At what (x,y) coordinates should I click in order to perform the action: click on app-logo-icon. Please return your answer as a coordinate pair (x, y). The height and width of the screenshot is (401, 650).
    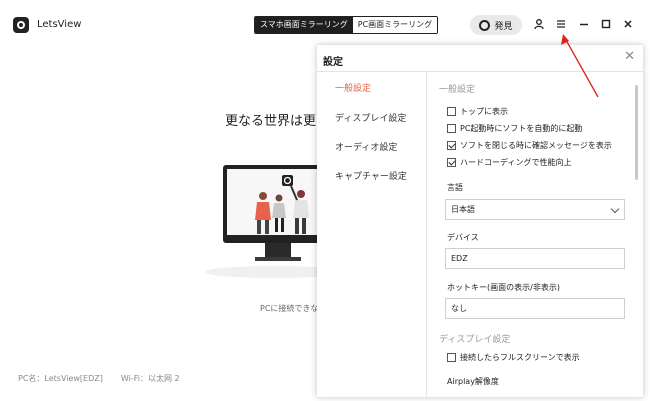
    Looking at the image, I should click on (21, 25).